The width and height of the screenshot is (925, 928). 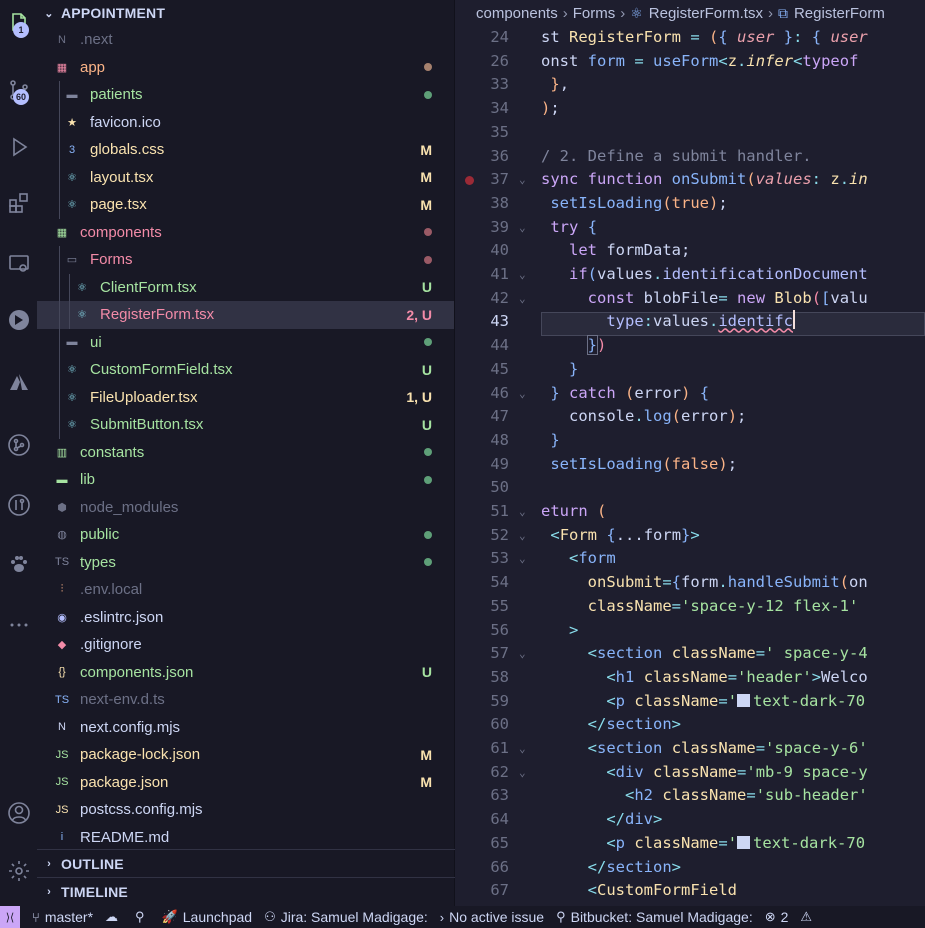 What do you see at coordinates (690, 441) in the screenshot?
I see `code-line: 48 }` at bounding box center [690, 441].